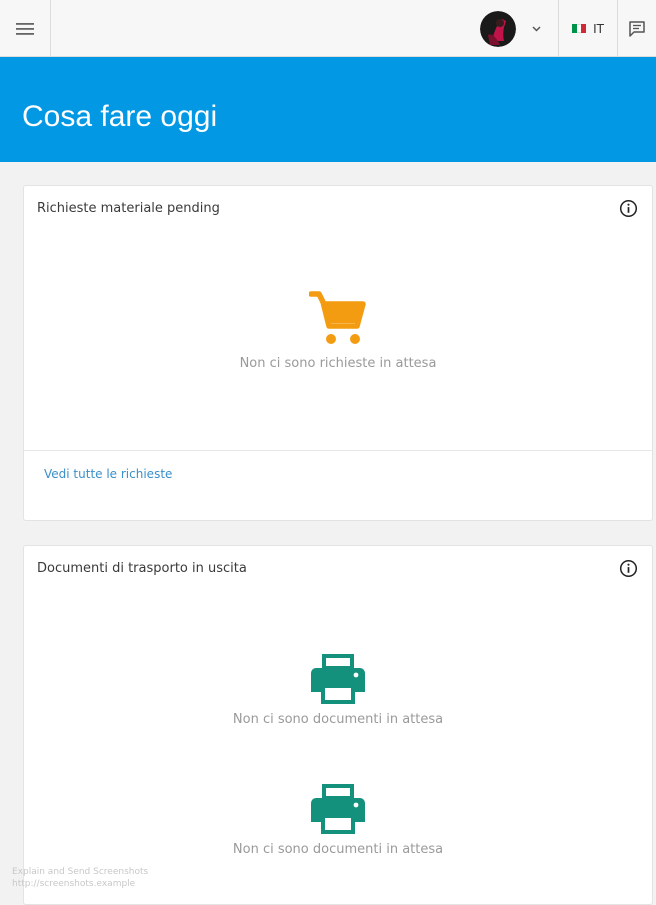  I want to click on watermark-line: http://screenshots.example, so click(74, 884).